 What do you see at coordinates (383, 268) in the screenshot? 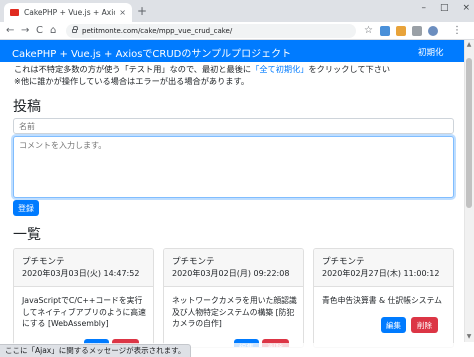
I see `card-header: プチモンテ 2020年02月27日(木) 11:00:12` at bounding box center [383, 268].